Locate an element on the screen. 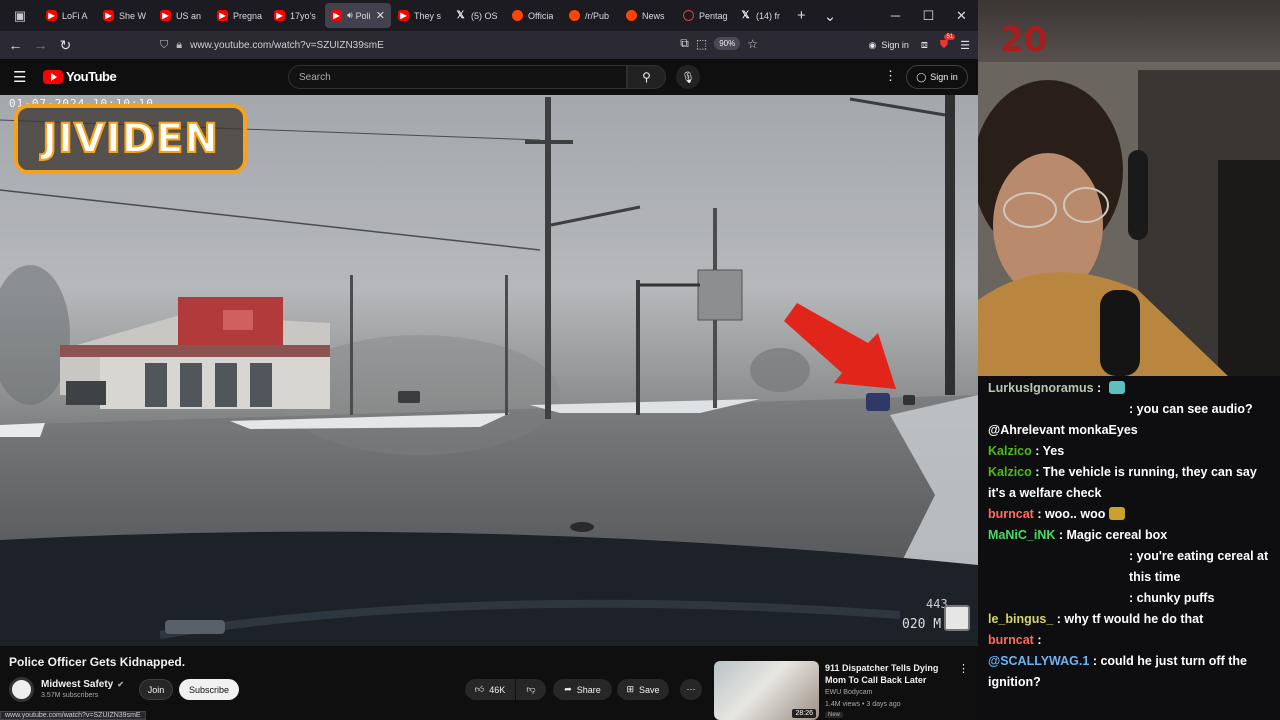 This screenshot has height=720, width=1280. chat-username: LurkusIgnoramus is located at coordinates (1041, 388).